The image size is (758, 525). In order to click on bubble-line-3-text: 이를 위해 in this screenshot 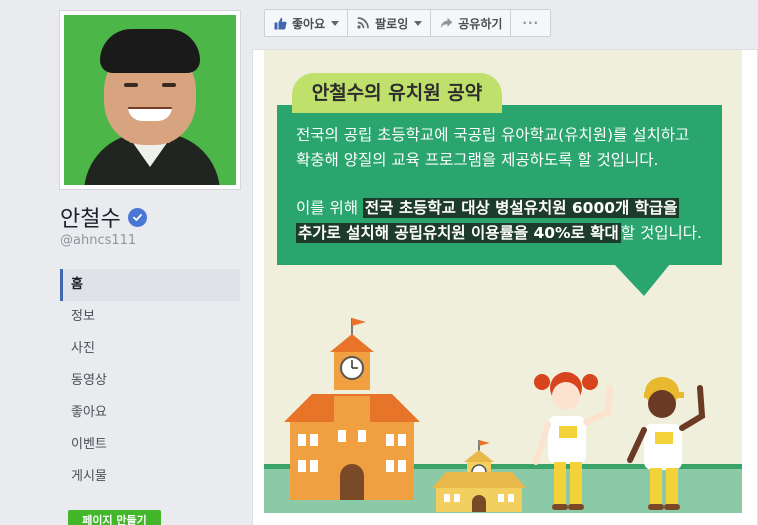, I will do `click(329, 208)`.